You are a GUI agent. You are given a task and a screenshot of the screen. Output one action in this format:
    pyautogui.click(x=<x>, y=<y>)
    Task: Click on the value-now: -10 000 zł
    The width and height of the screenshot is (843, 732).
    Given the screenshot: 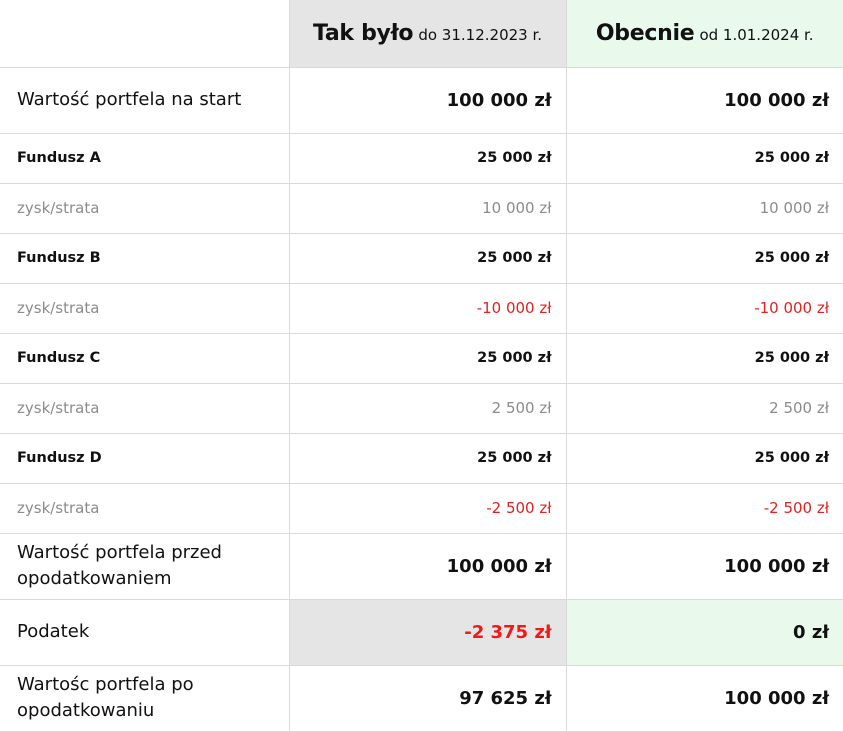 What is the action you would take?
    pyautogui.click(x=704, y=308)
    